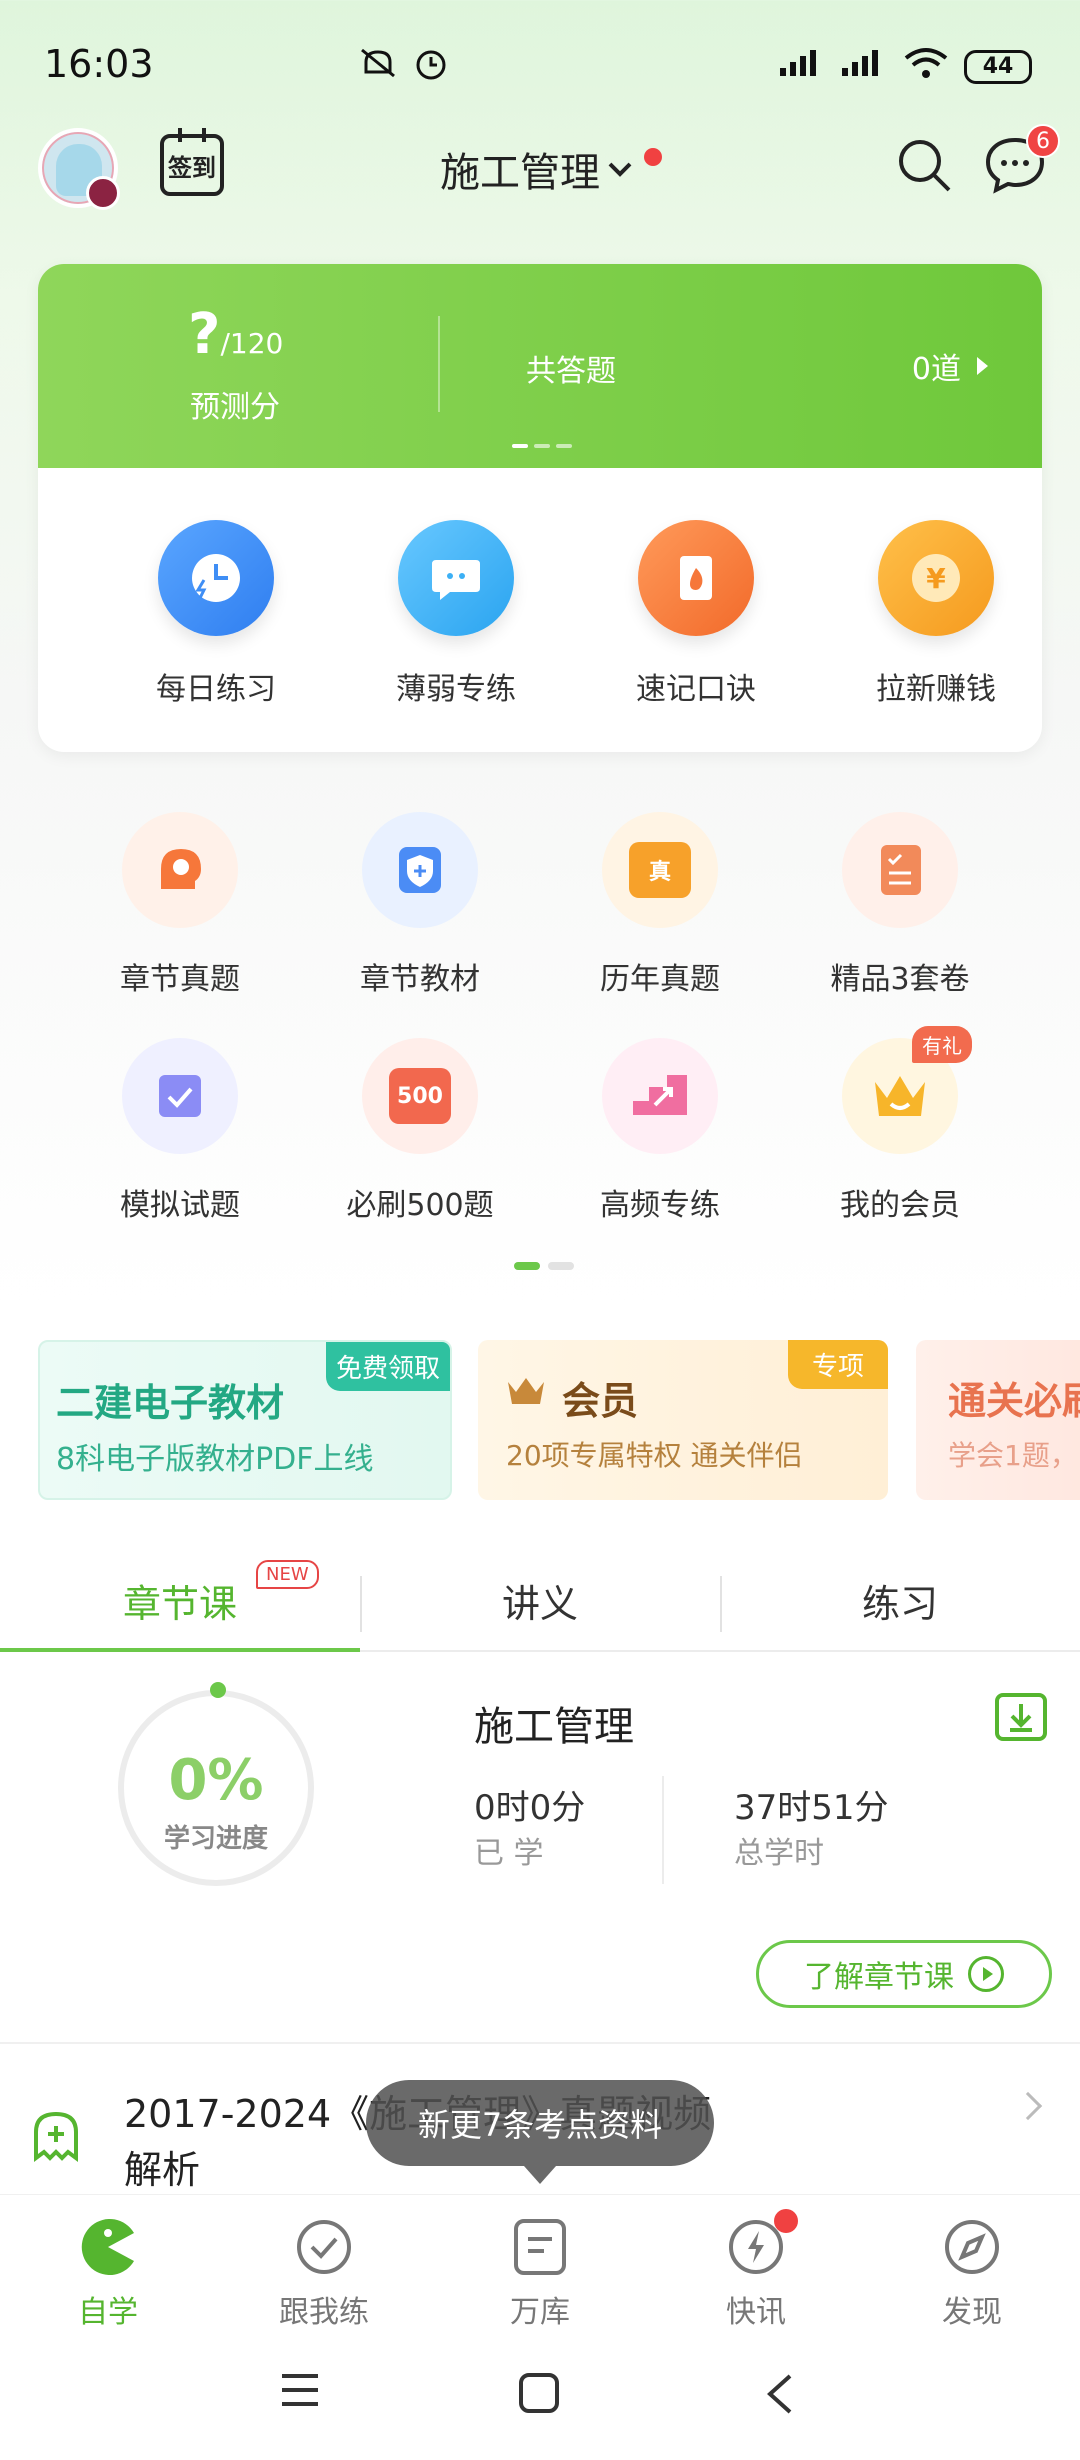 The height and width of the screenshot is (2460, 1080). I want to click on grid-high-frequency: 高频专练, so click(660, 1131).